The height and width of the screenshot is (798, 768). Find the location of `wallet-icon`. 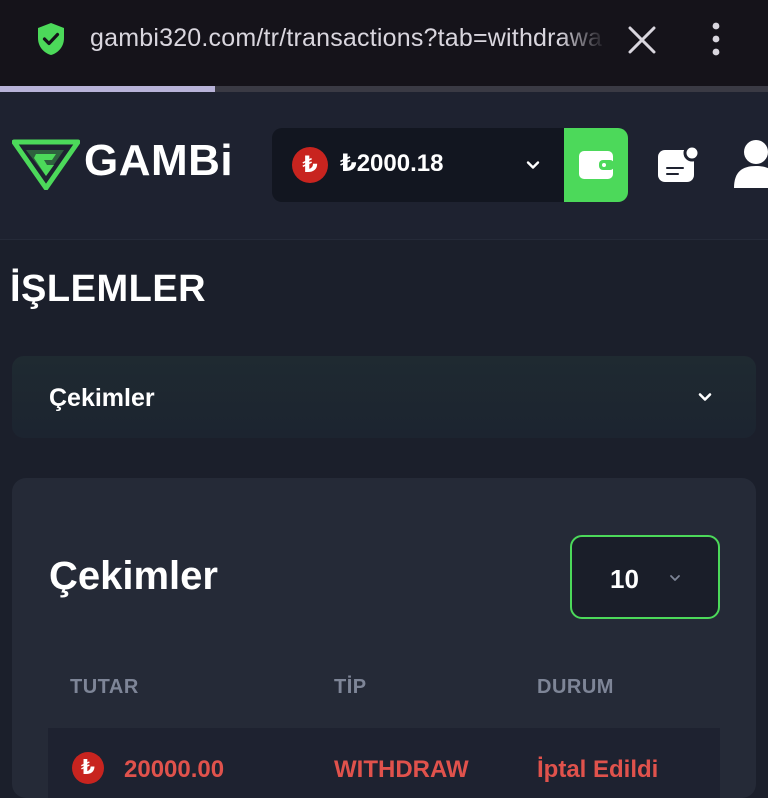

wallet-icon is located at coordinates (596, 165).